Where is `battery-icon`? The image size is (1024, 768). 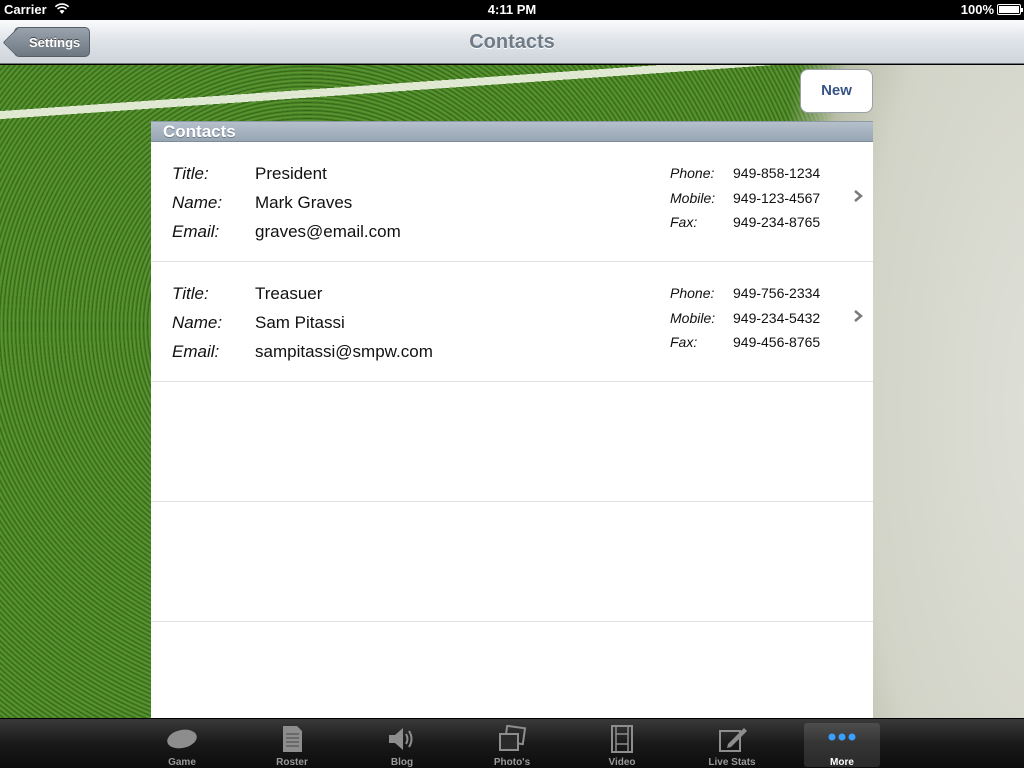 battery-icon is located at coordinates (1010, 9).